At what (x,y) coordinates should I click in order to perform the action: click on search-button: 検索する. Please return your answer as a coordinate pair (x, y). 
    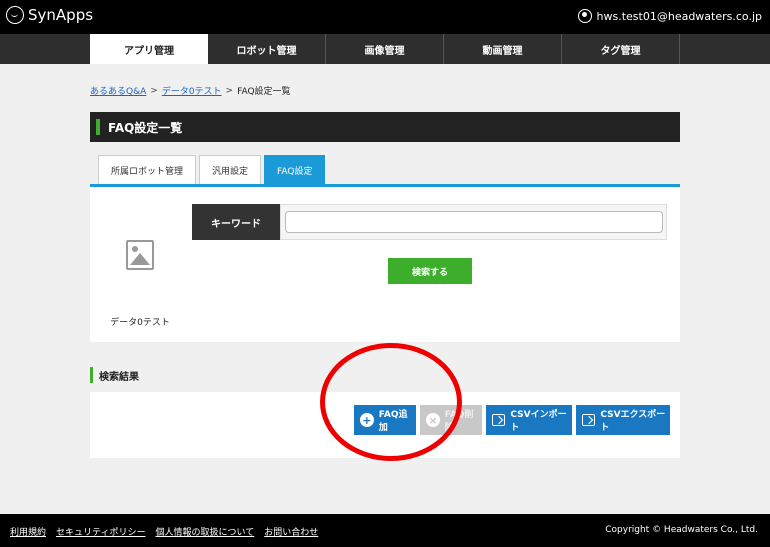
    Looking at the image, I should click on (430, 271).